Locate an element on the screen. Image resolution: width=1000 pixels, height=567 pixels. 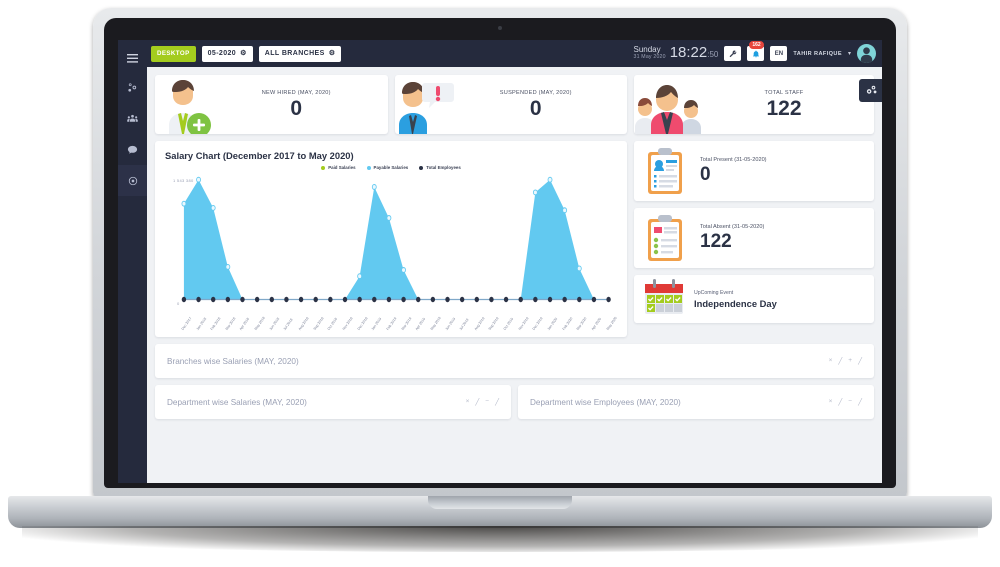
sidebar-item-employees is located at coordinates (132, 118).